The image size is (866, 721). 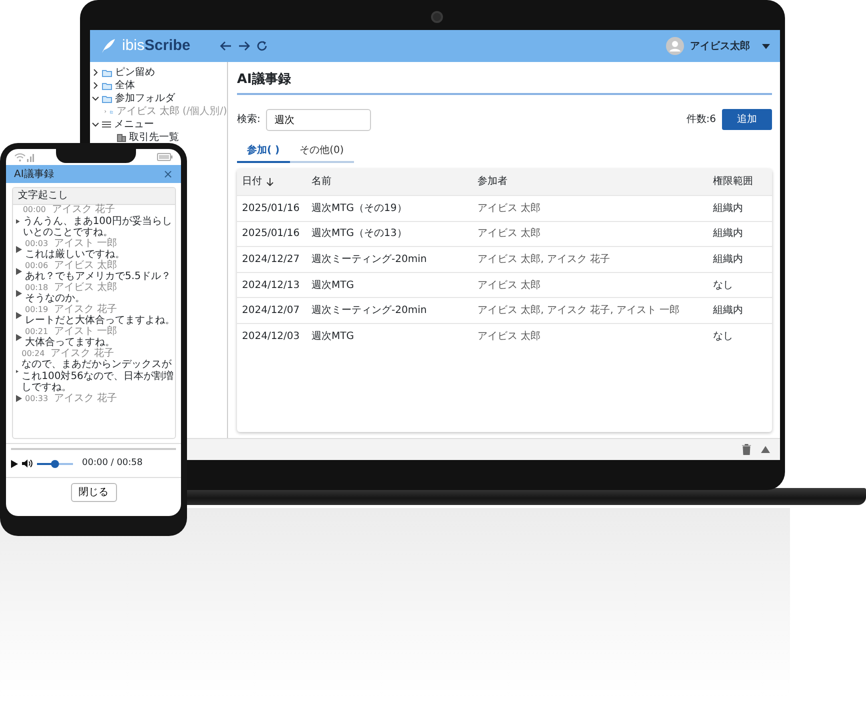 What do you see at coordinates (112, 463) in the screenshot?
I see `playback-time: 00:00 / 00:58` at bounding box center [112, 463].